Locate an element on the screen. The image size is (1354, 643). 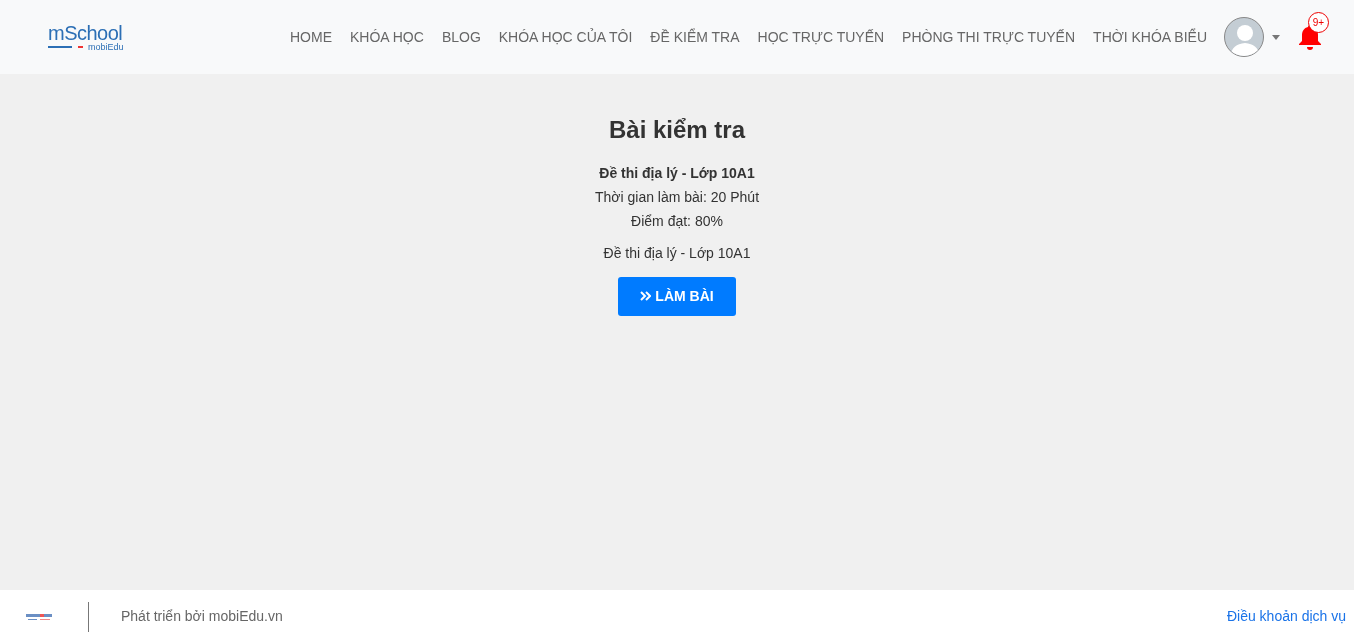
test-duration: Thời gian làm bài: 20 Phút is located at coordinates (677, 197).